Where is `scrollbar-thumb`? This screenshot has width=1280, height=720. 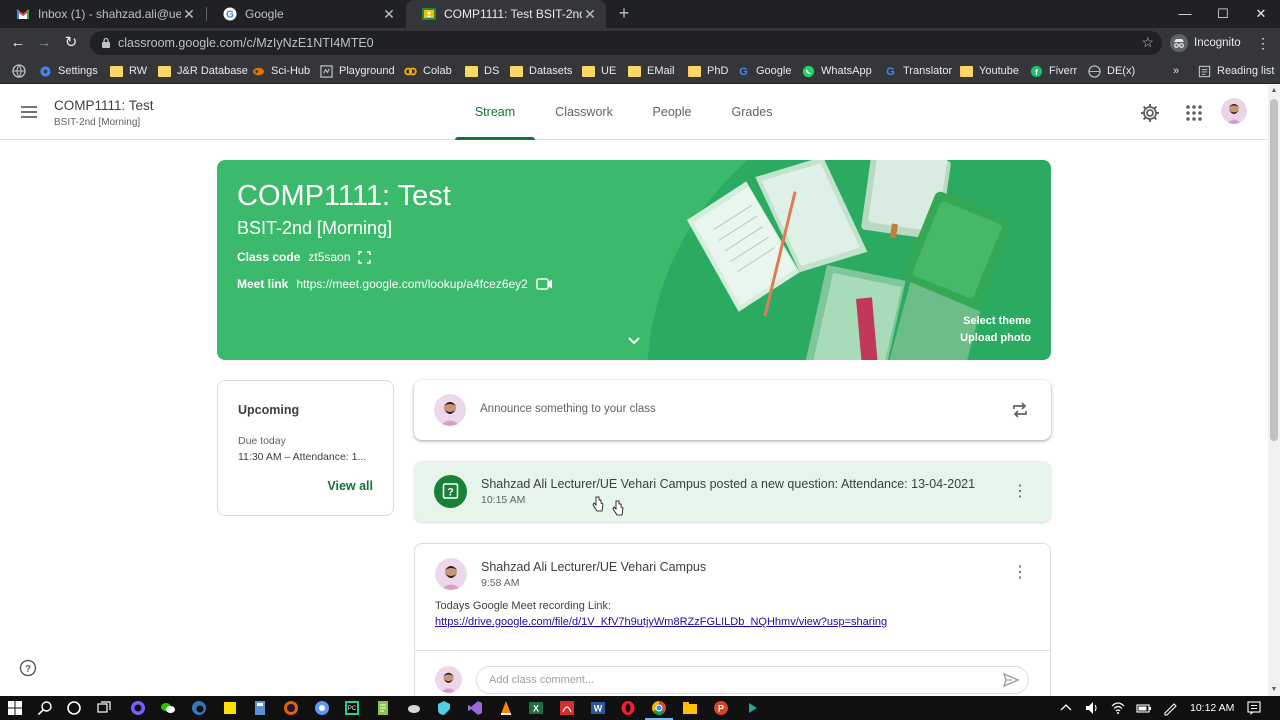
scrollbar-thumb is located at coordinates (1274, 270).